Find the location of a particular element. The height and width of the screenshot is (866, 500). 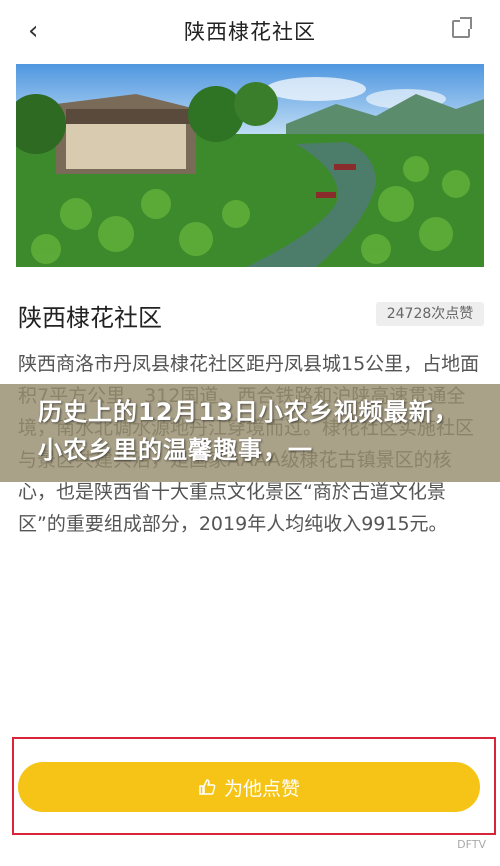

back-arrow-icon: ‹ is located at coordinates (33, 31).